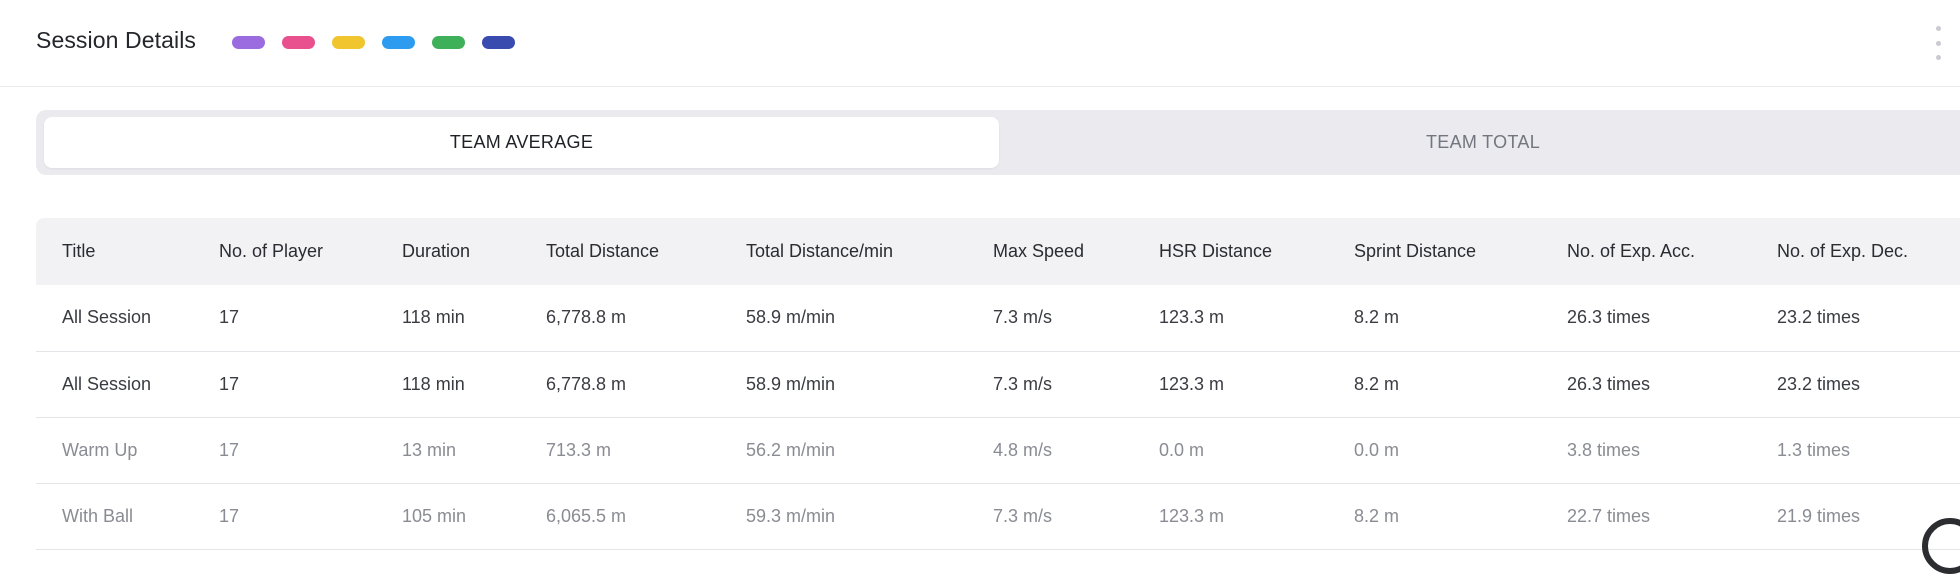 The width and height of the screenshot is (1960, 574). What do you see at coordinates (1483, 142) in the screenshot?
I see `tab-team-total: TEAM TOTAL` at bounding box center [1483, 142].